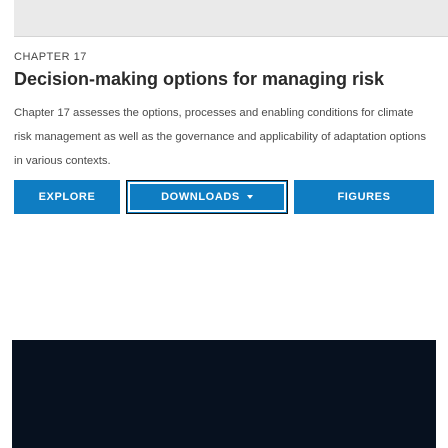 The height and width of the screenshot is (448, 448). I want to click on downloads-button: DOWNLOADS, so click(207, 197).